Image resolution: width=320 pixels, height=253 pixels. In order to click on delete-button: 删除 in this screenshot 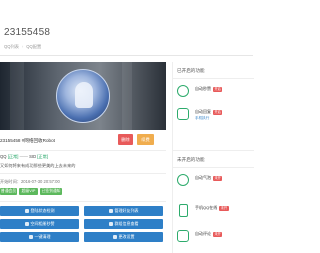, I will do `click(125, 139)`.